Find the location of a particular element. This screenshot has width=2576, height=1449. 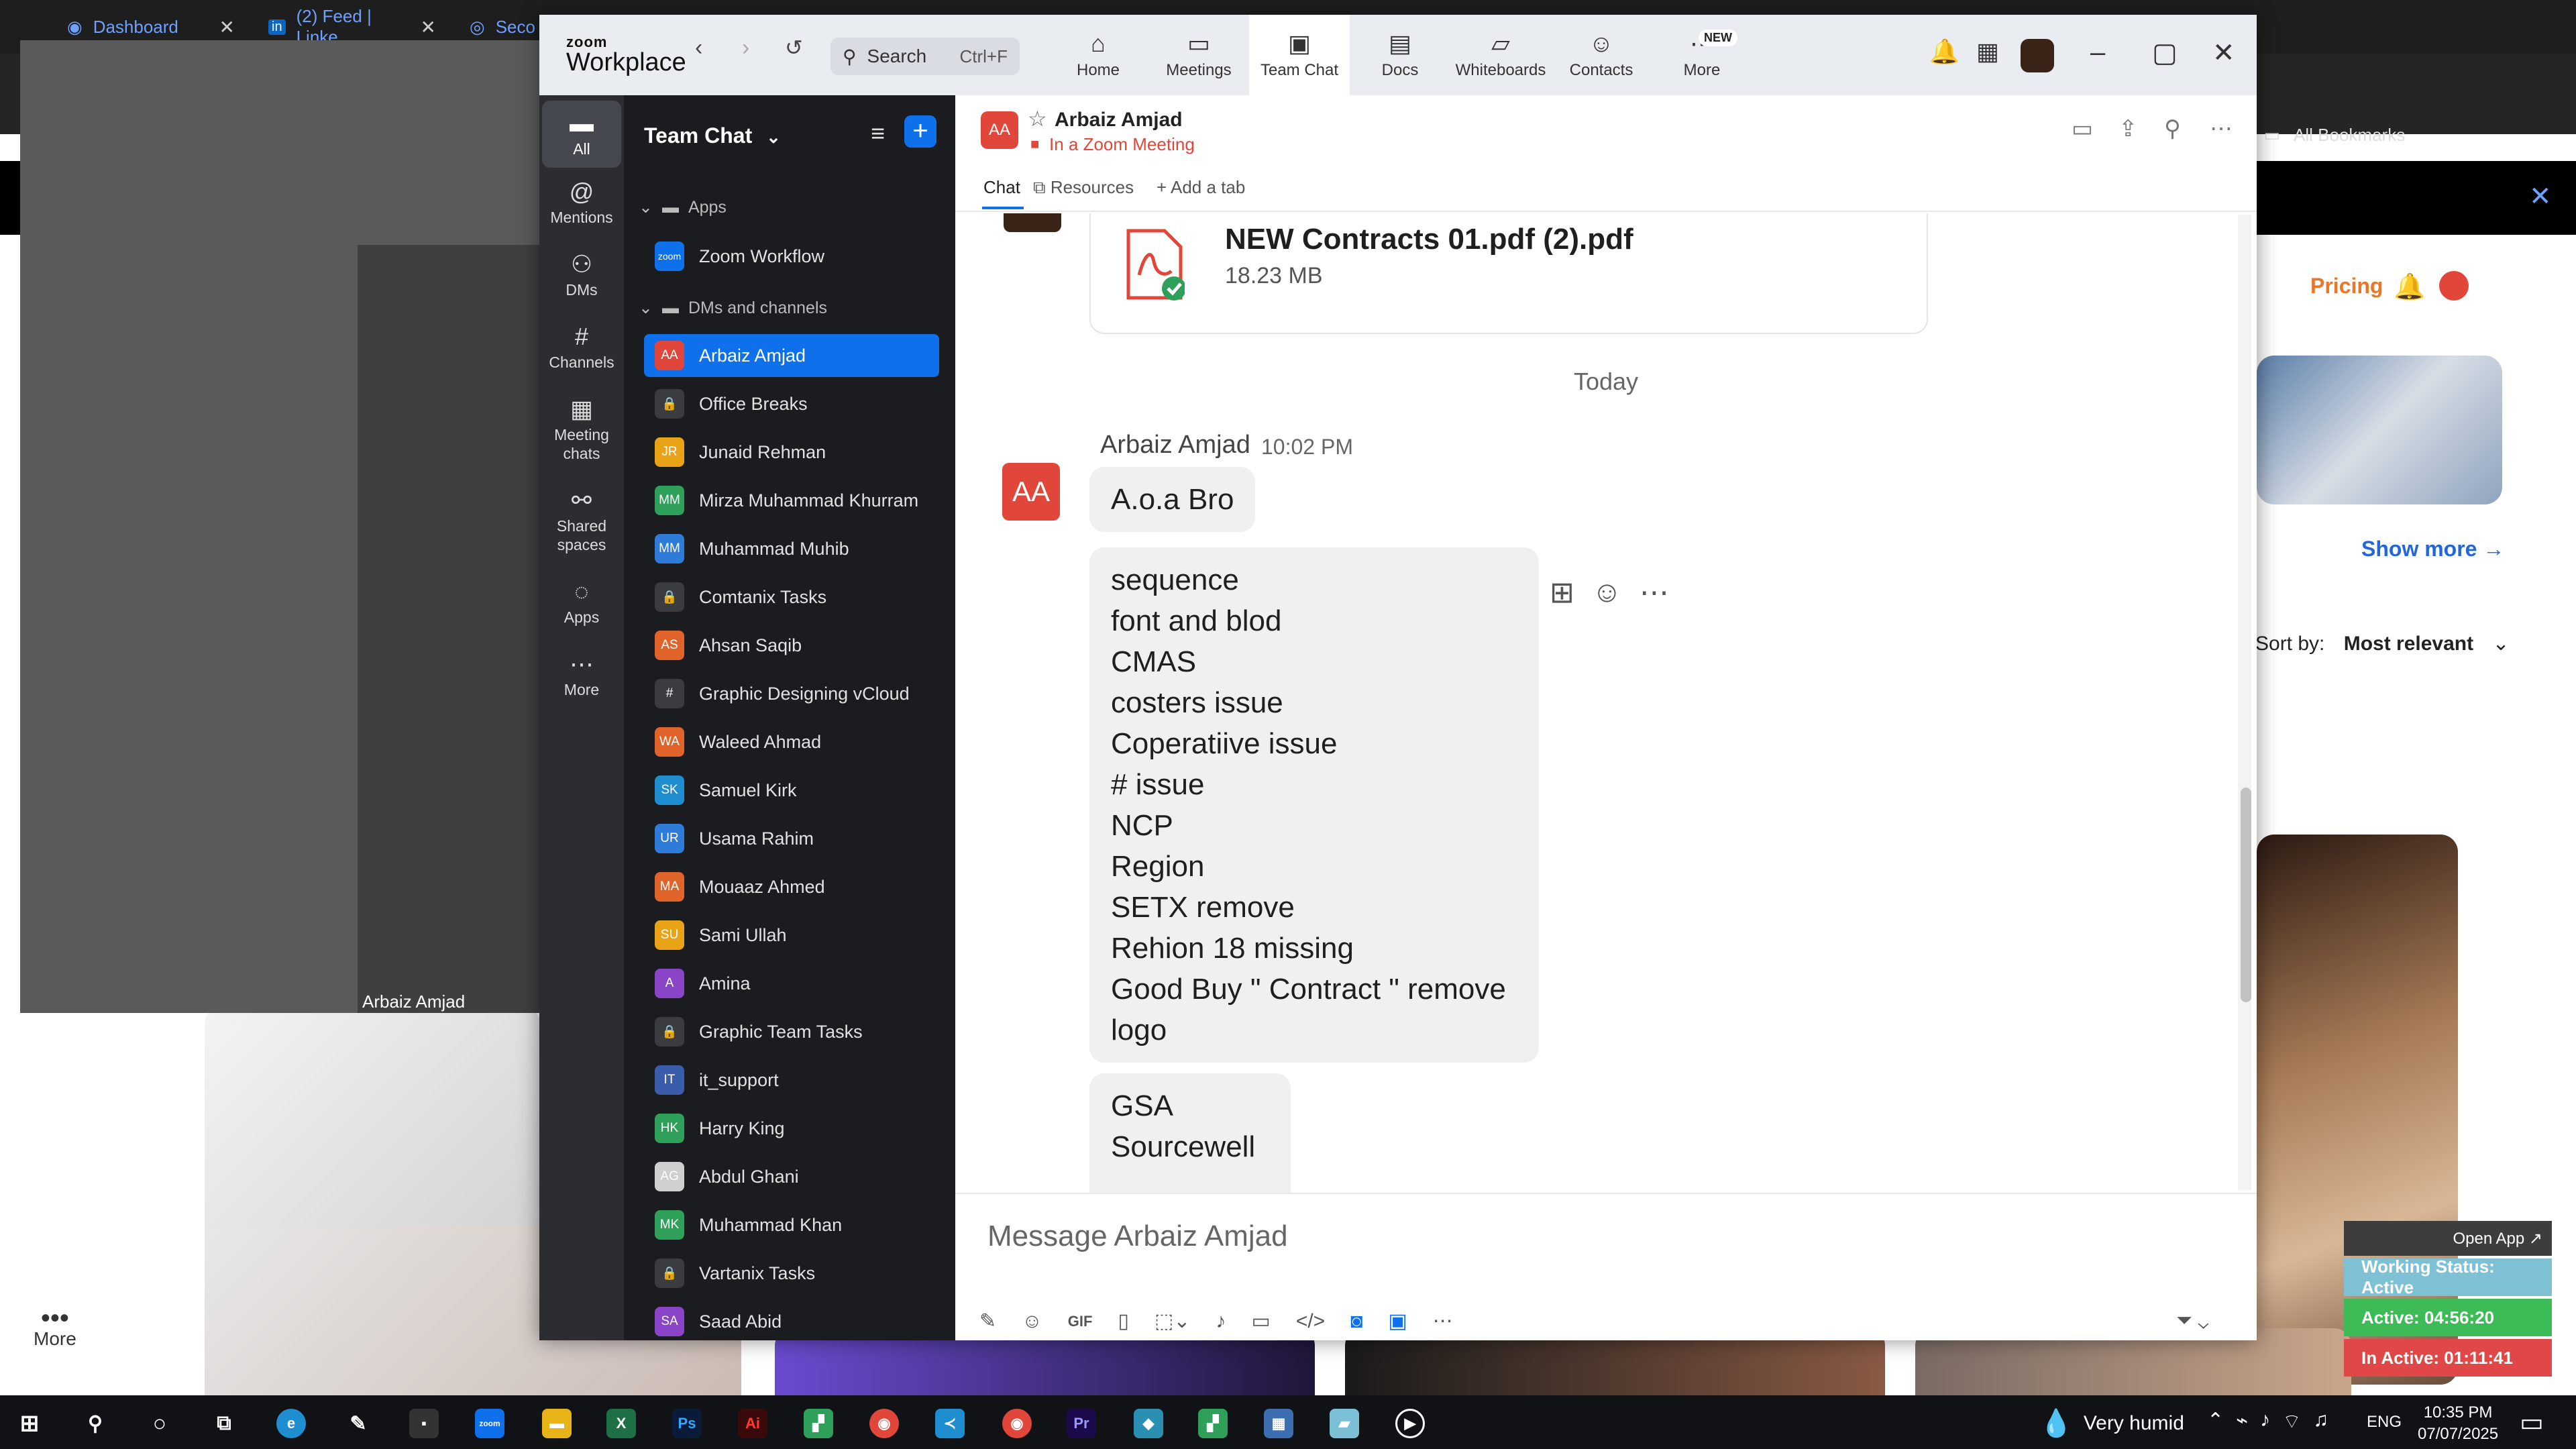

task-view-icon: ⧉ is located at coordinates (224, 1423).